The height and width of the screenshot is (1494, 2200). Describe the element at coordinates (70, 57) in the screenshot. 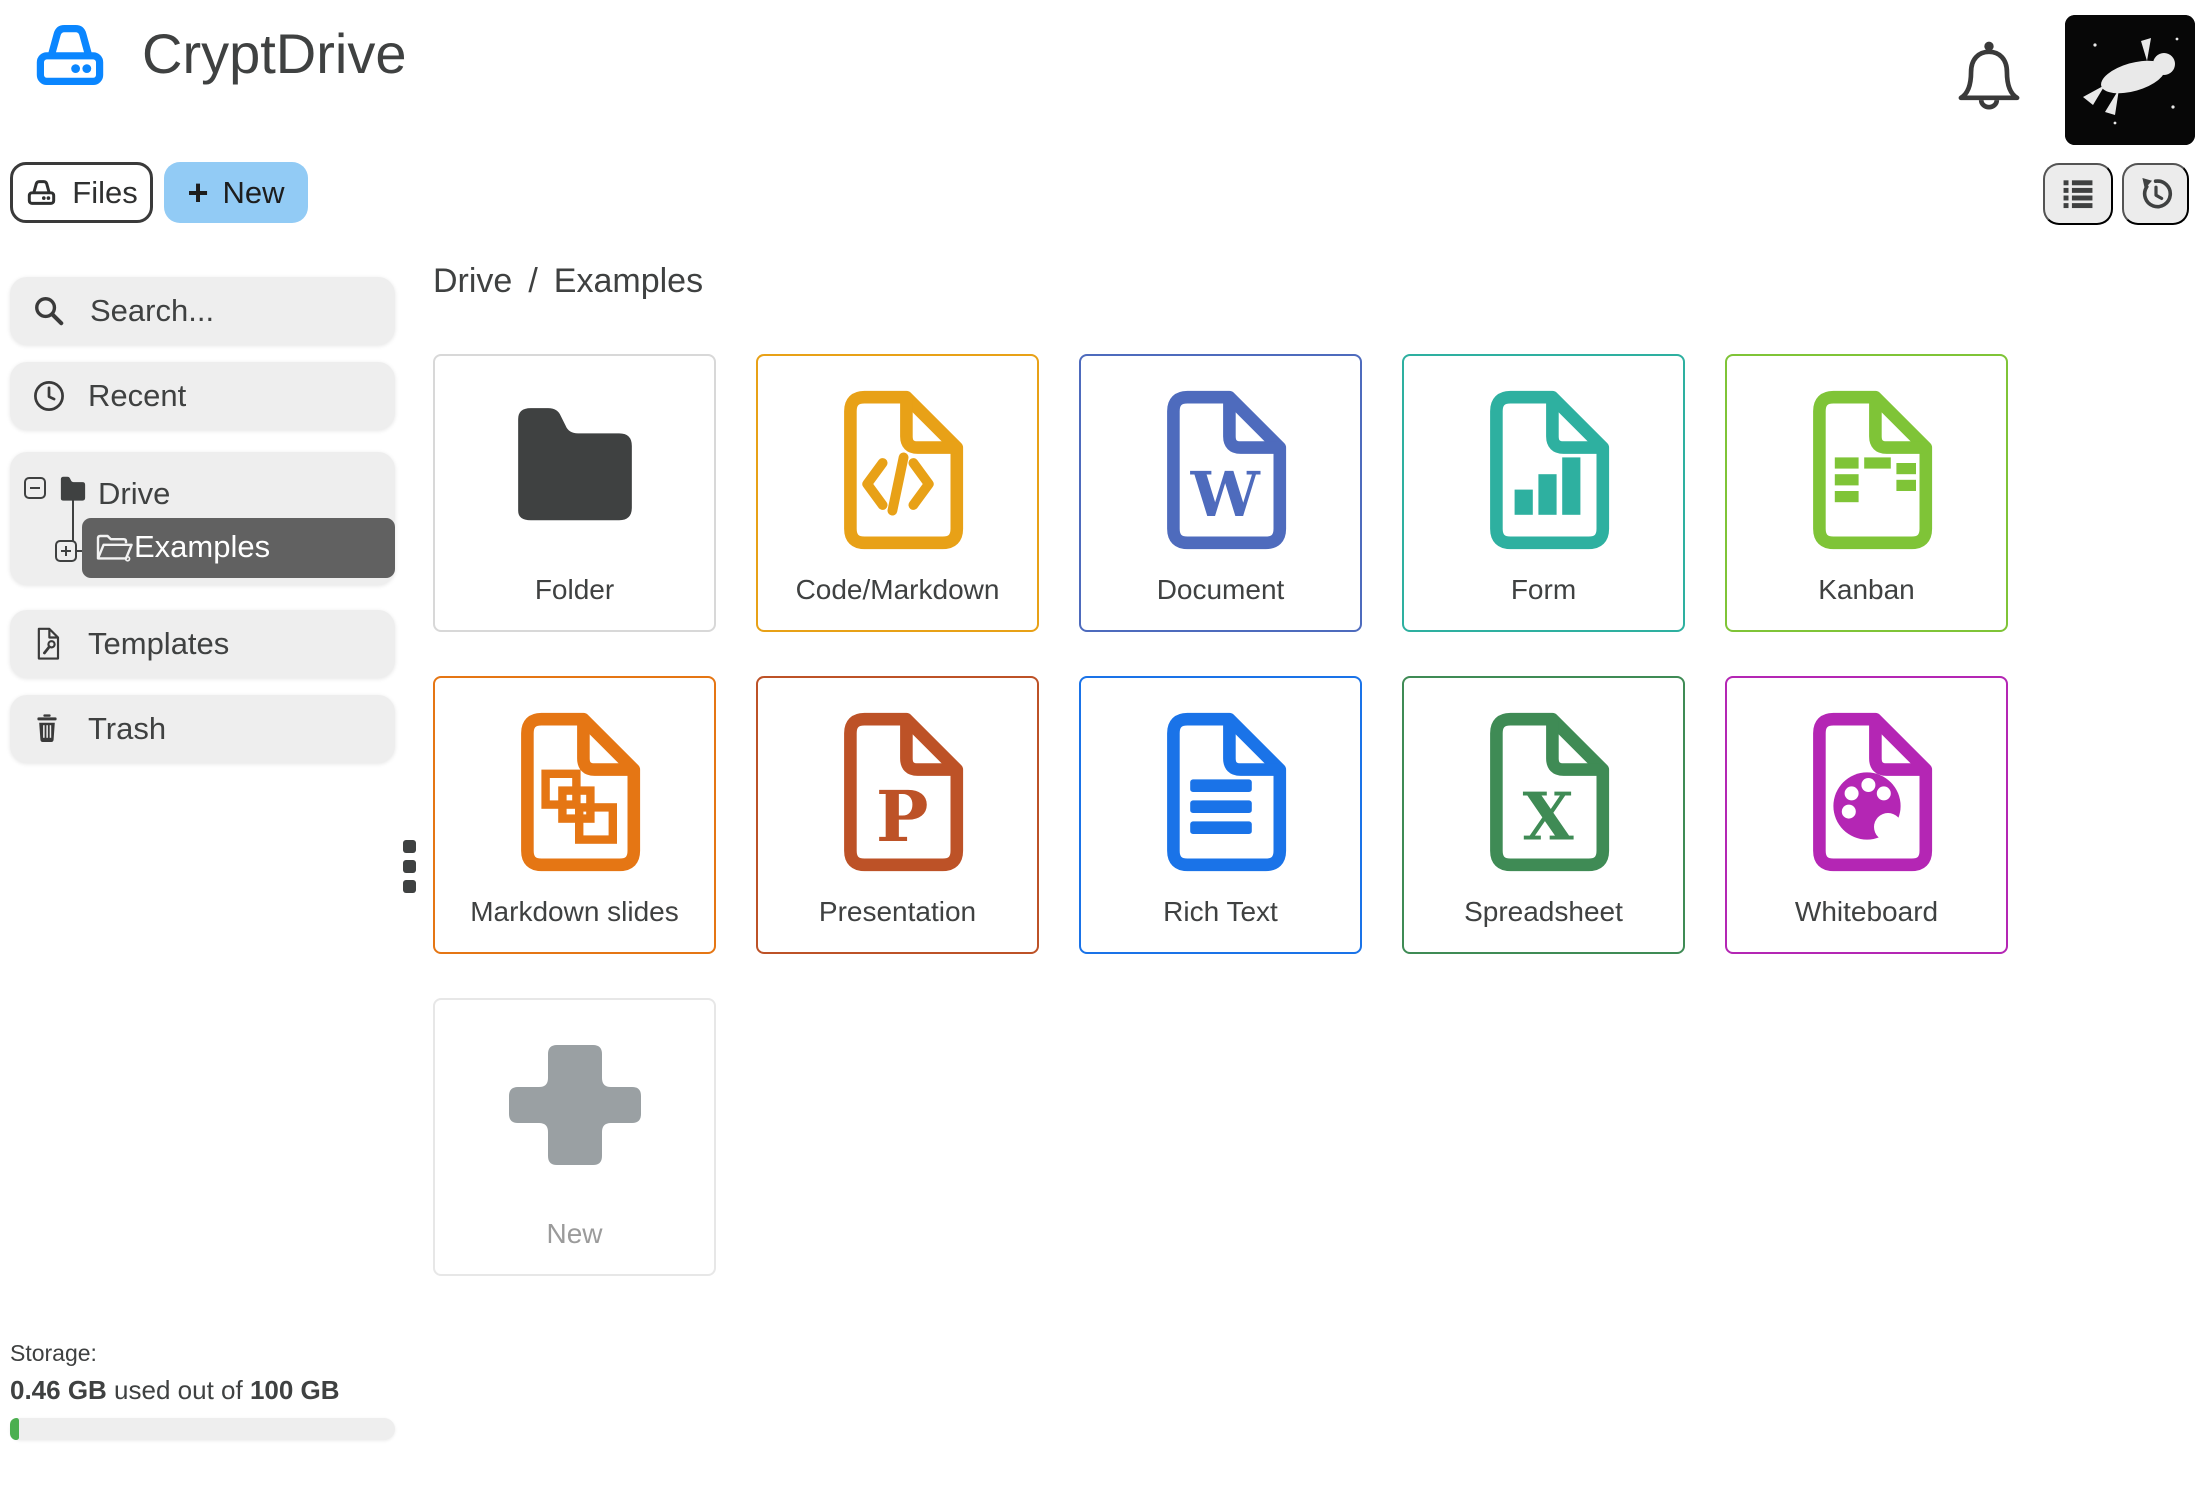

I see `app-logo-drive-icon` at that location.